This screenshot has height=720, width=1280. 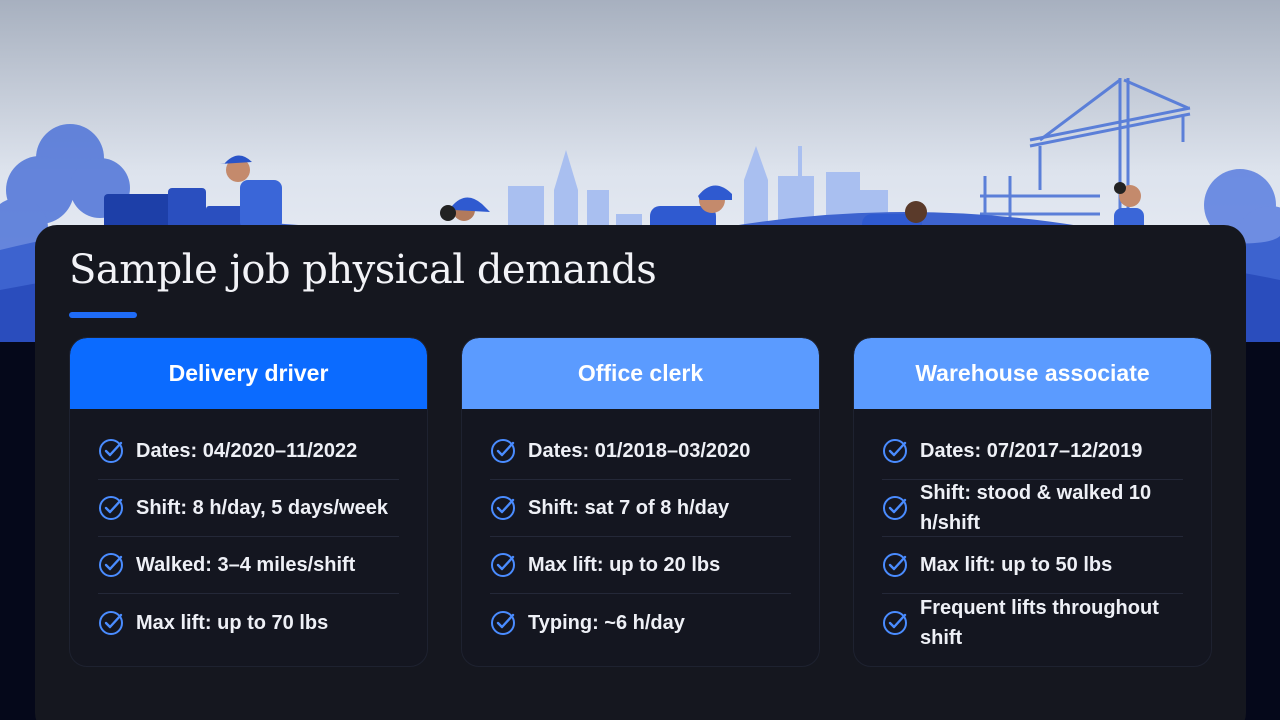 I want to click on list-item: Dates: 01/2018–03/2020, so click(x=640, y=451).